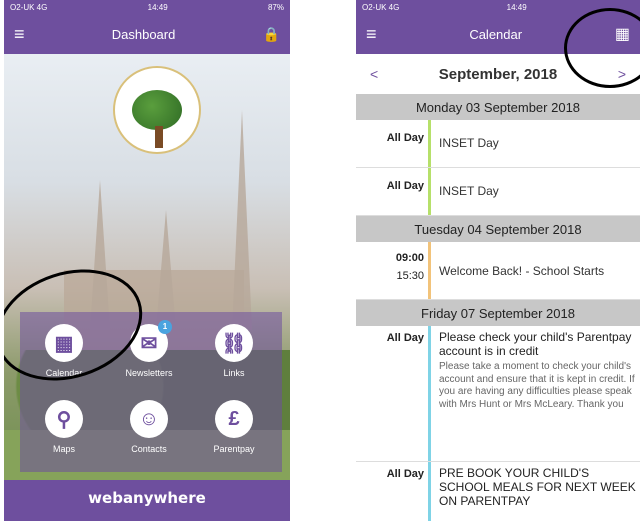  What do you see at coordinates (498, 313) in the screenshot?
I see `day-header: Friday 07 September 2018` at bounding box center [498, 313].